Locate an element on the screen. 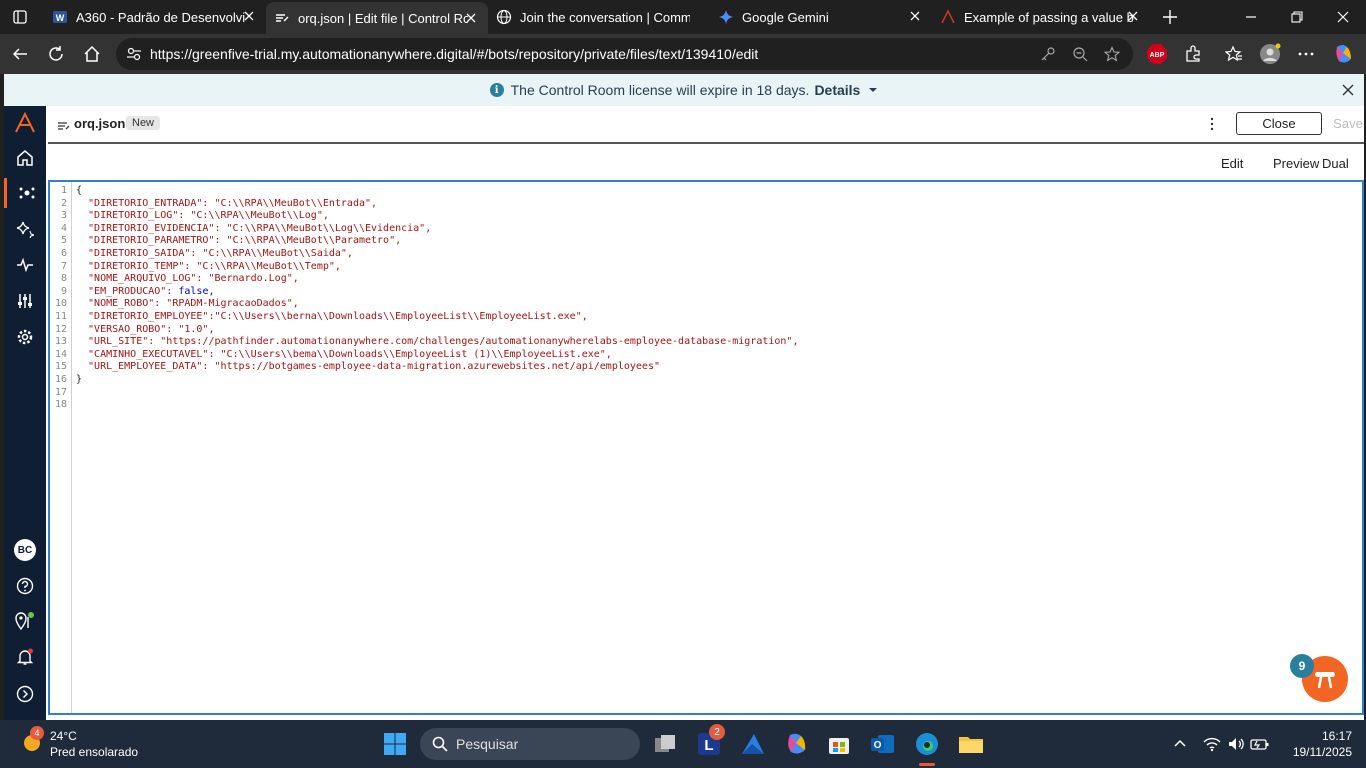 This screenshot has height=768, width=1366. sliders-icon is located at coordinates (25, 301).